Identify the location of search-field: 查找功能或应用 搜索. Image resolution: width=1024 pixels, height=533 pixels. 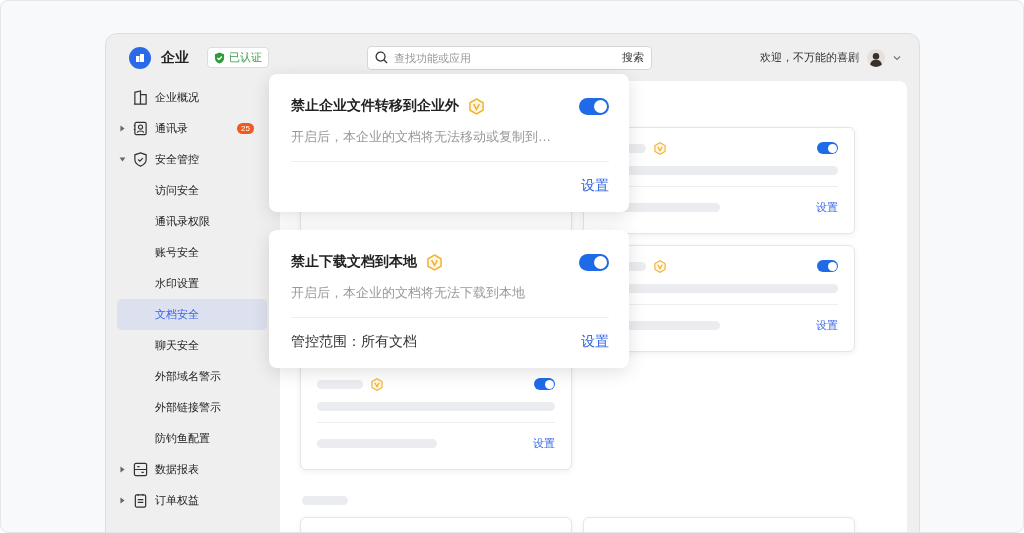
(509, 57).